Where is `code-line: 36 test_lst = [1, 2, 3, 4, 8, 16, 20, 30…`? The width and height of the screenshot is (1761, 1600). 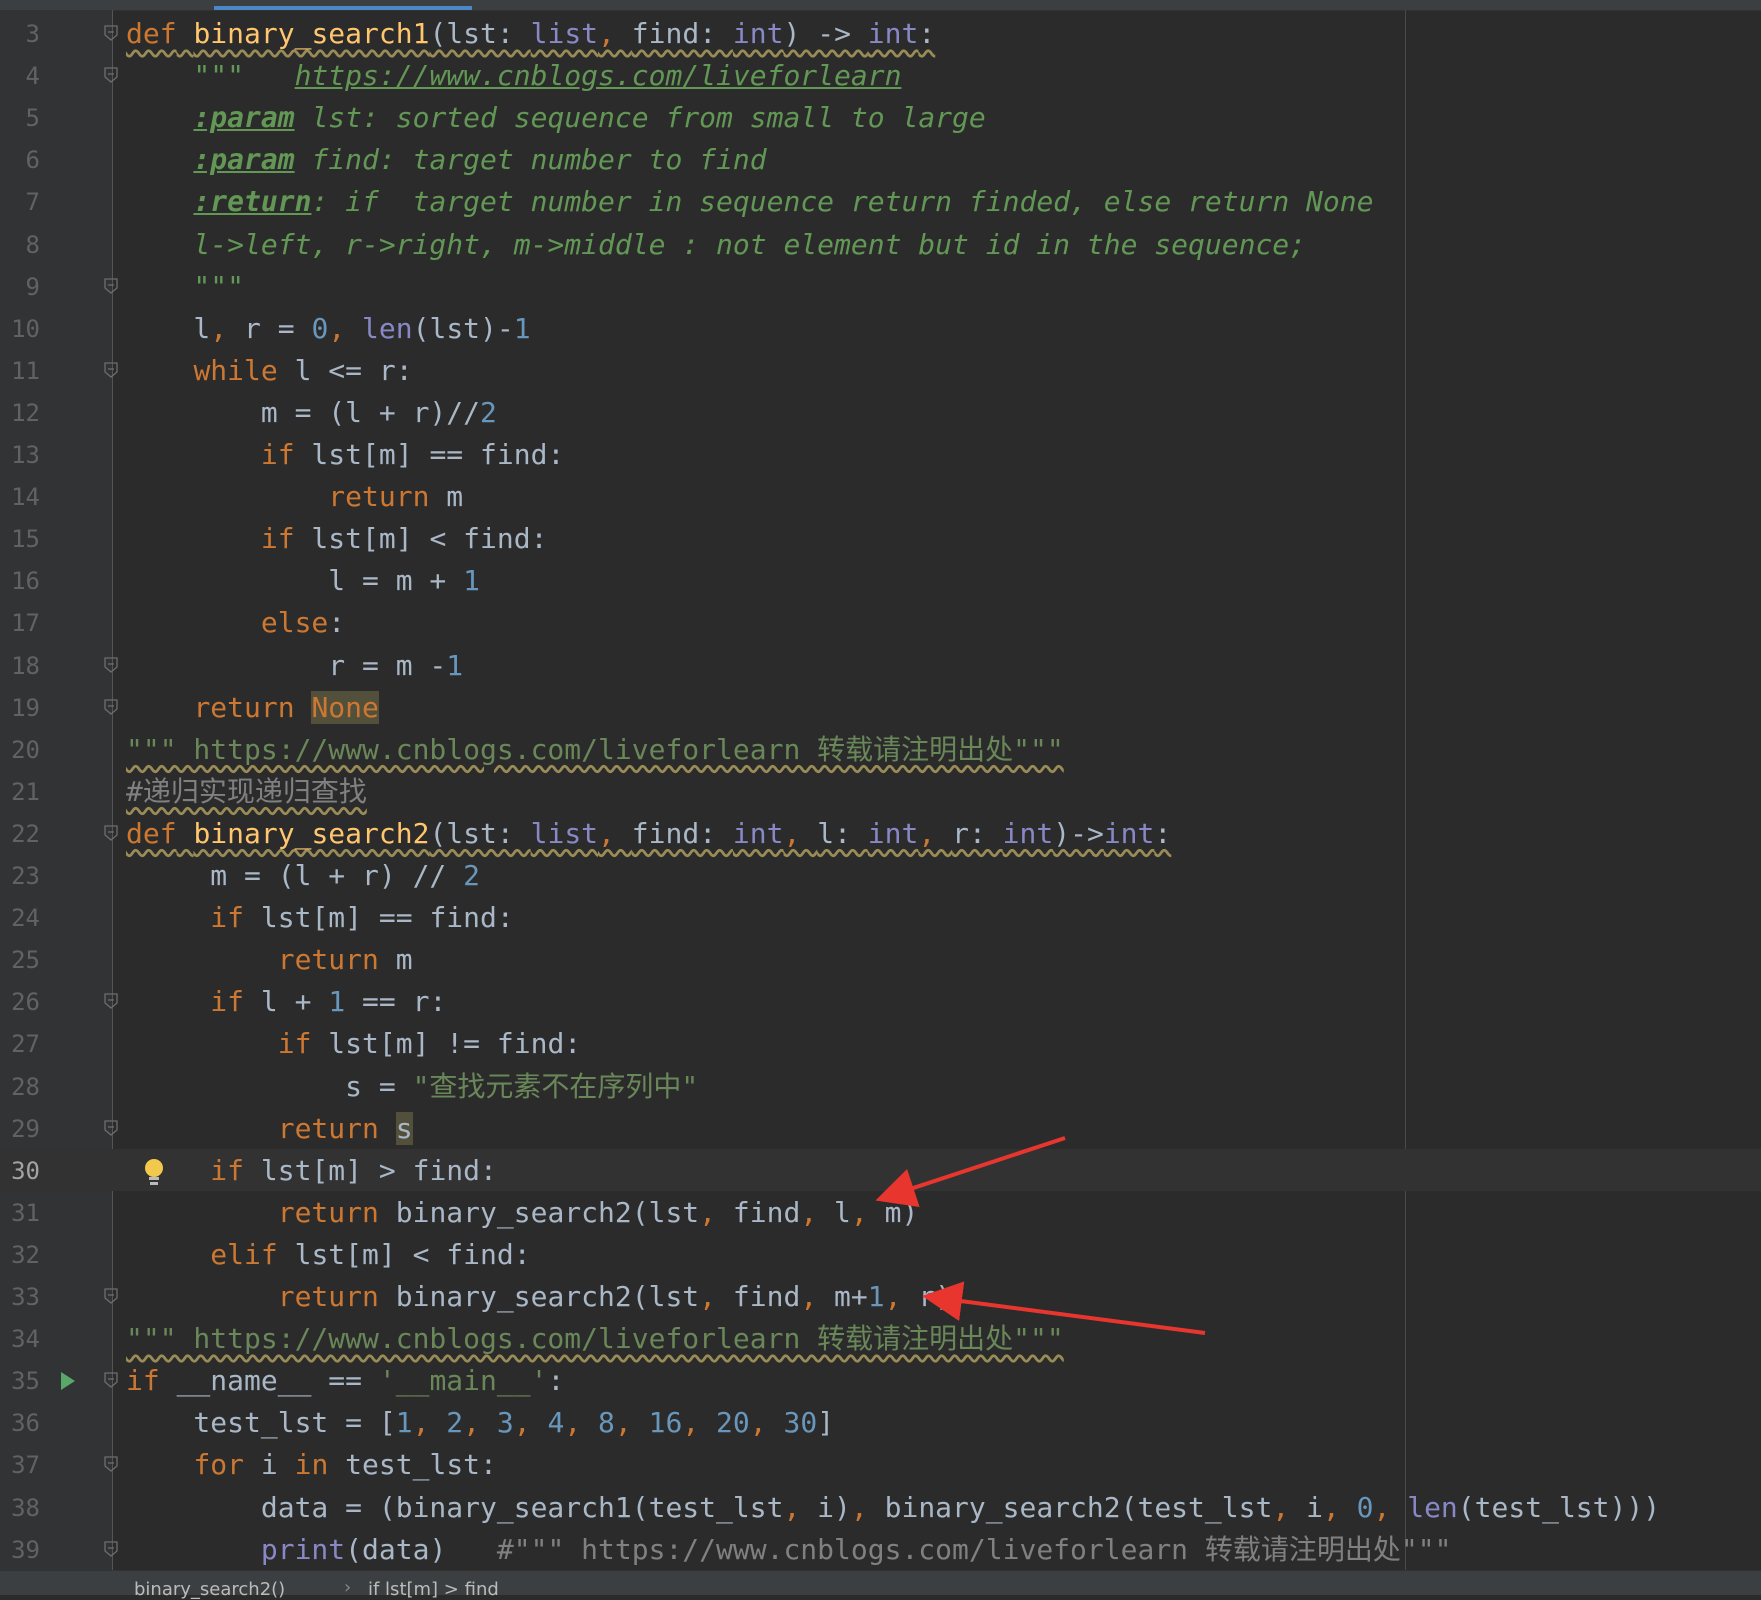 code-line: 36 test_lst = [1, 2, 3, 4, 8, 16, 20, 30… is located at coordinates (880, 1422).